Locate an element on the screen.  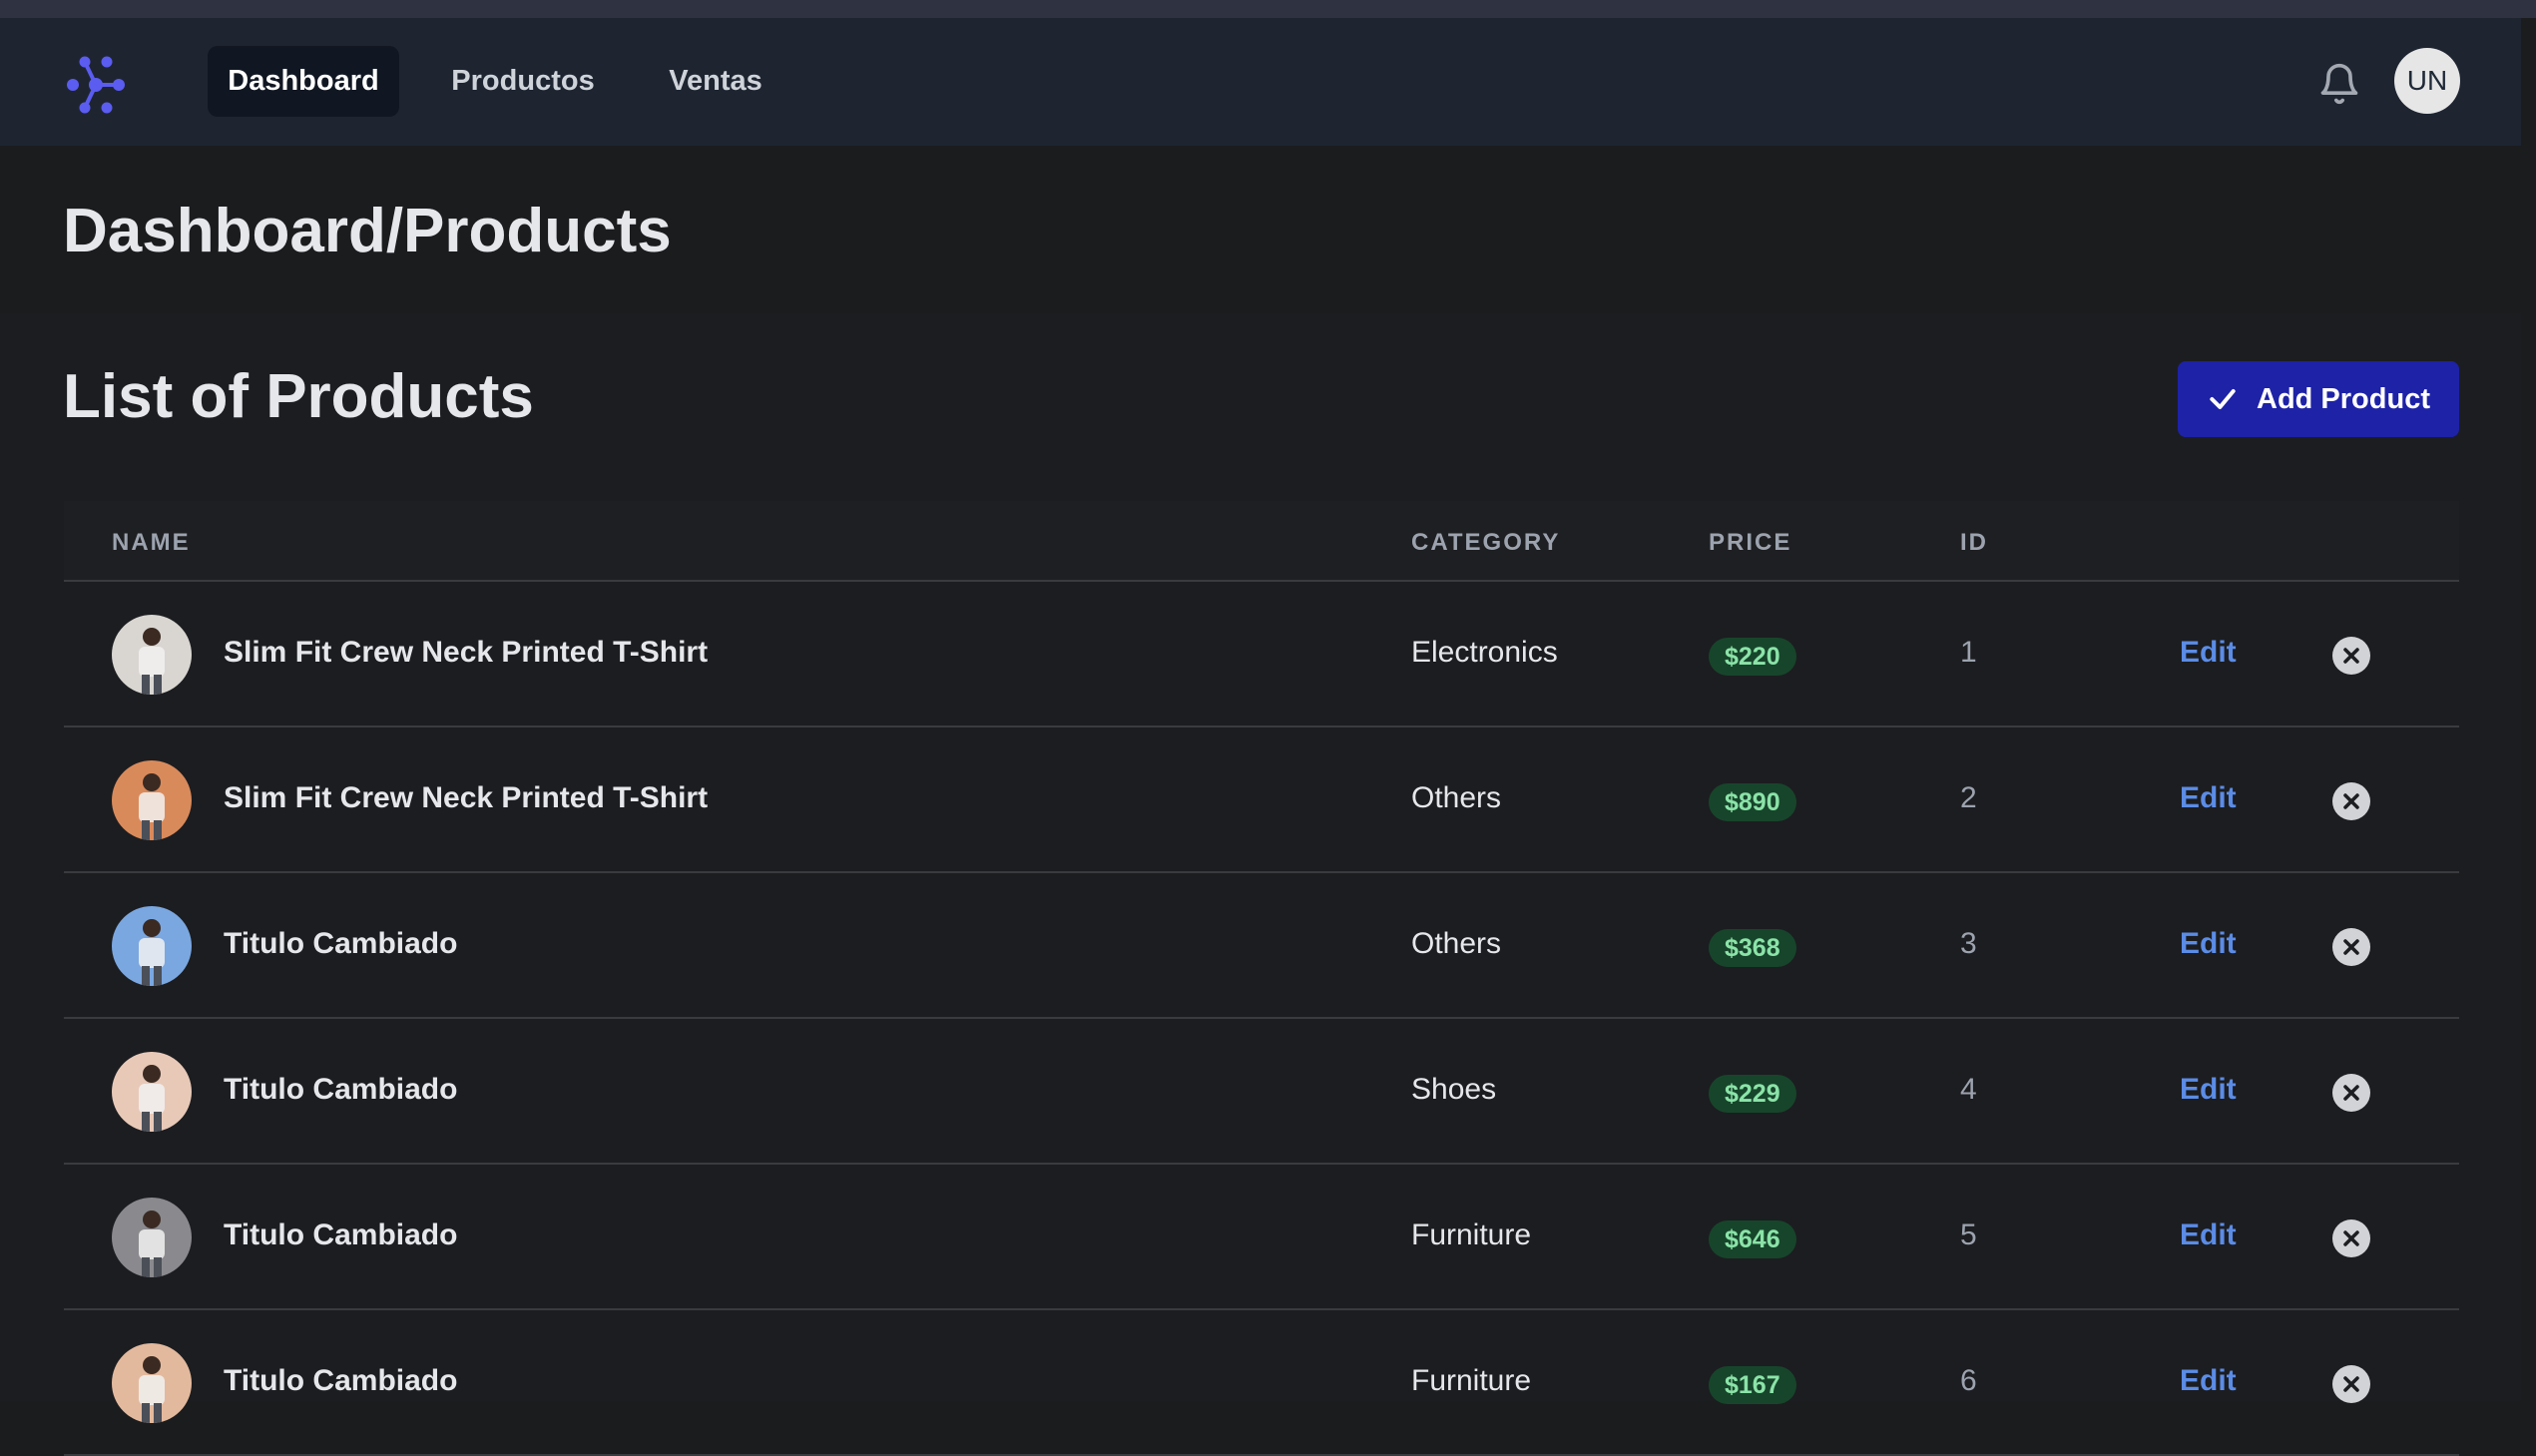
product-id: 2 is located at coordinates (1969, 797).